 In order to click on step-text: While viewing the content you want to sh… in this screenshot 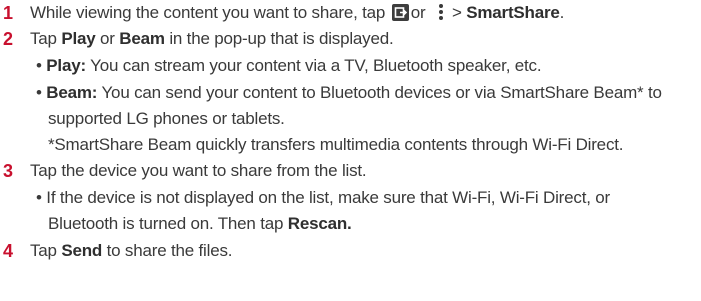, I will do `click(297, 13)`.